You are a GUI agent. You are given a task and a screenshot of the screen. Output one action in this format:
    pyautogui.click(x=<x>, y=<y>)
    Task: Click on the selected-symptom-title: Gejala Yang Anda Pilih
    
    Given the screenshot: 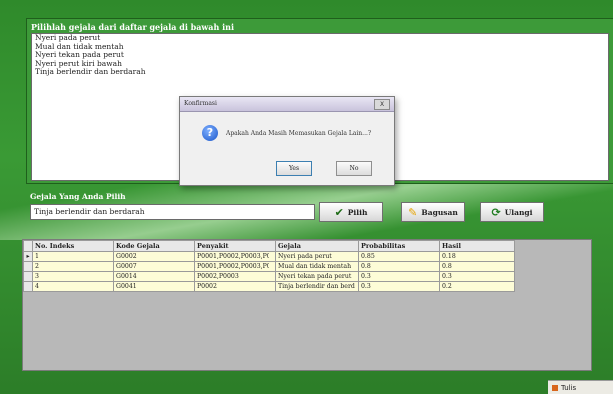 What is the action you would take?
    pyautogui.click(x=78, y=196)
    